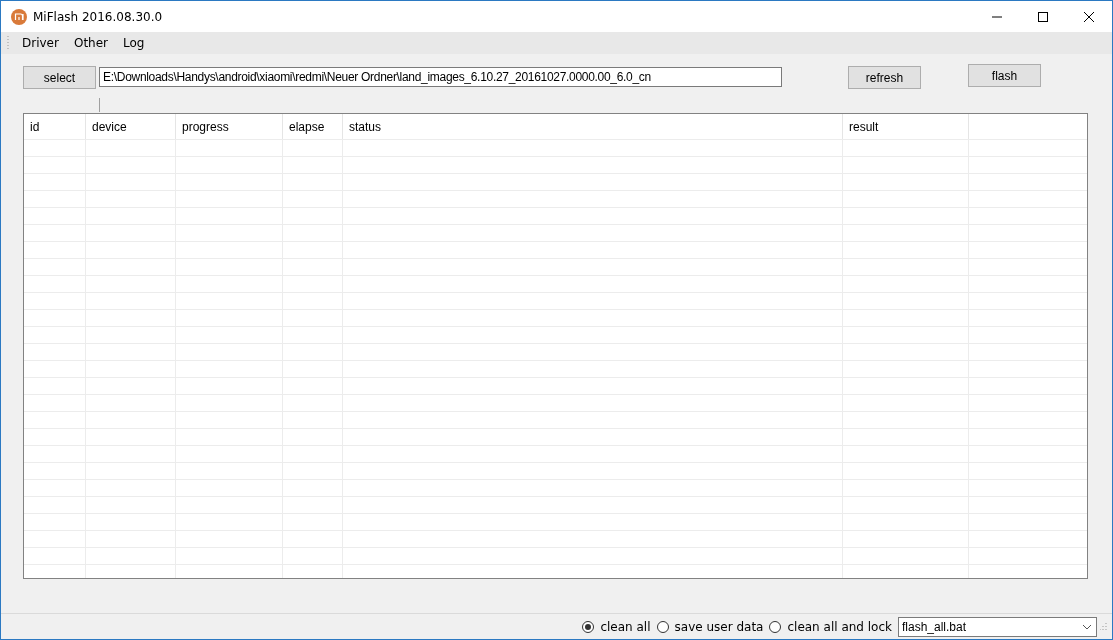 The height and width of the screenshot is (640, 1113). Describe the element at coordinates (616, 626) in the screenshot. I see `radio-option: clean all` at that location.